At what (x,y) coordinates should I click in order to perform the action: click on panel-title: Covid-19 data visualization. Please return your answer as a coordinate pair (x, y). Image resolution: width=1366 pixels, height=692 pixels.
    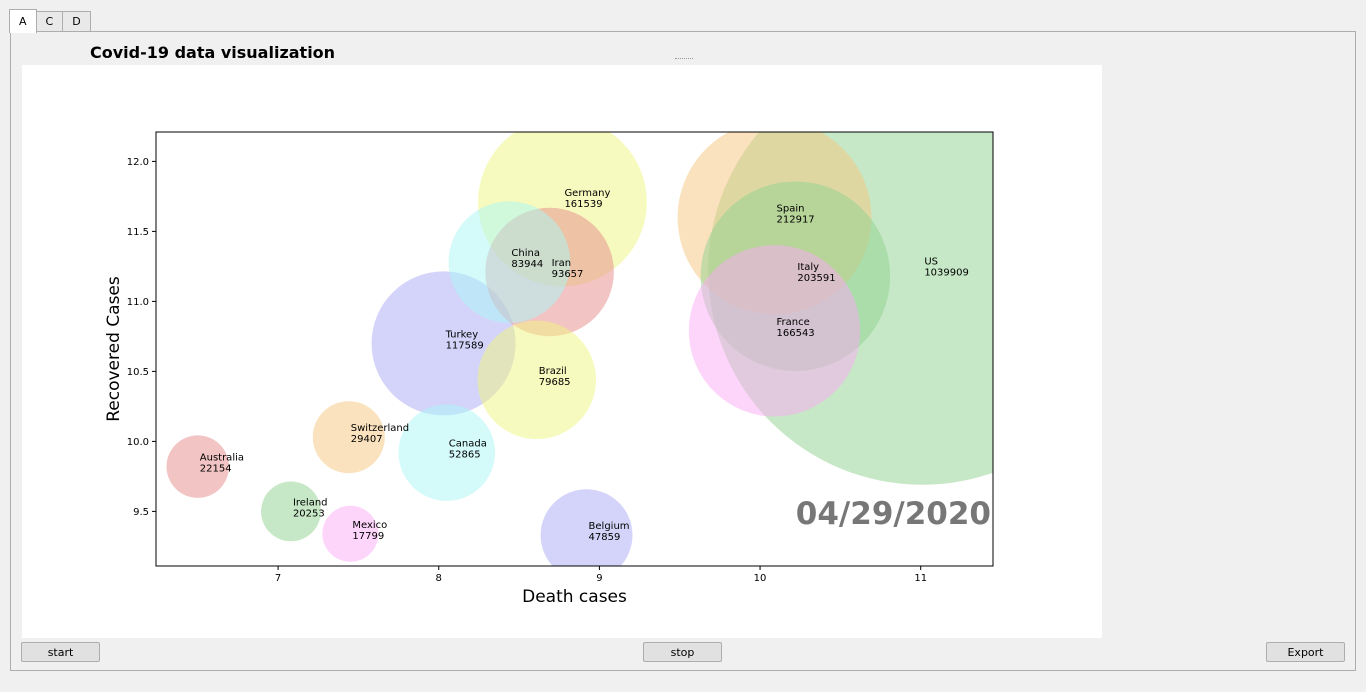
    Looking at the image, I should click on (213, 52).